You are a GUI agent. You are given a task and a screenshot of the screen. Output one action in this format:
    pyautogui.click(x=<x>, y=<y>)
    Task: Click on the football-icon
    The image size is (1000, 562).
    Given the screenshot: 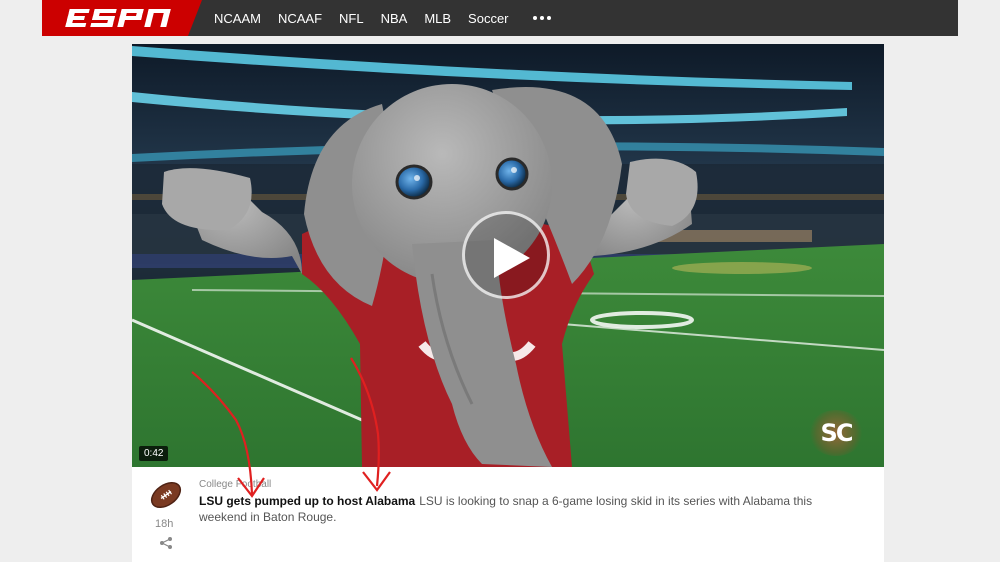 What is the action you would take?
    pyautogui.click(x=166, y=495)
    